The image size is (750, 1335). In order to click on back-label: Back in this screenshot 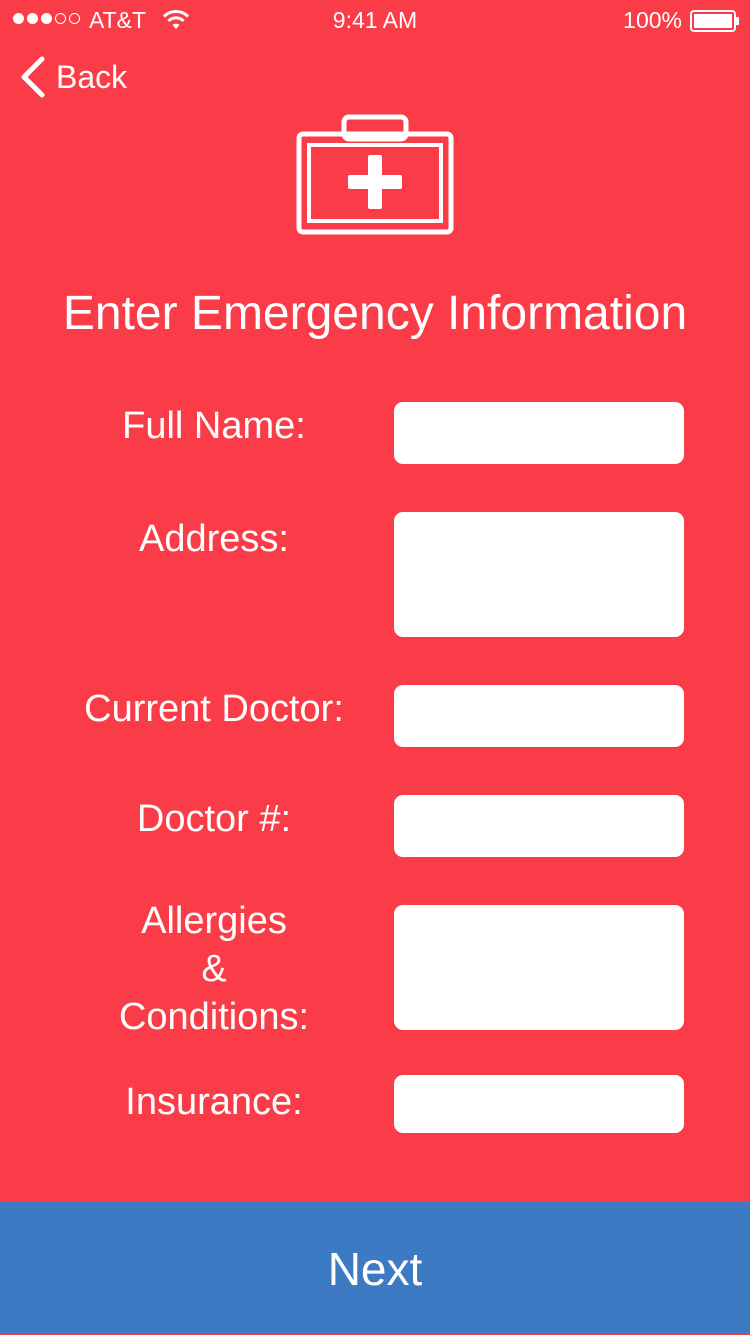, I will do `click(92, 76)`.